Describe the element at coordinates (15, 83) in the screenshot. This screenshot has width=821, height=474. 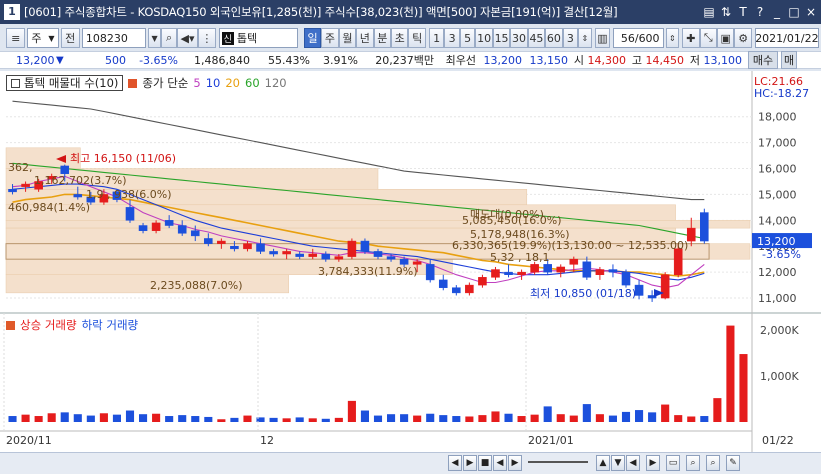
I see `checkbox-icon` at that location.